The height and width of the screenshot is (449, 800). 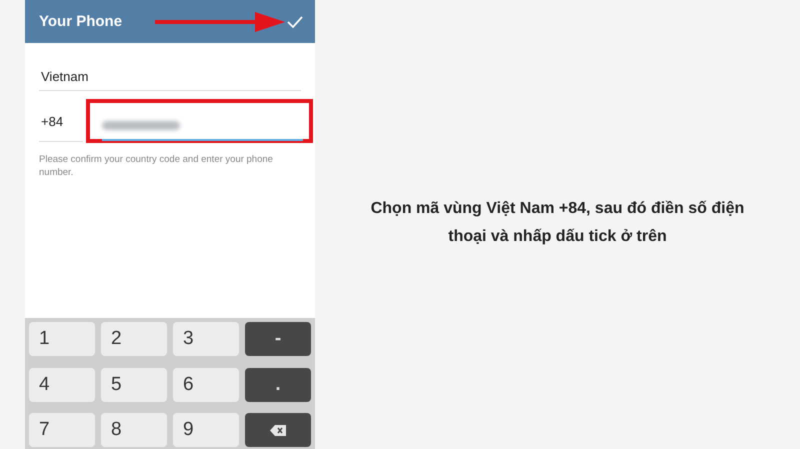 I want to click on keypad-key: 5, so click(x=134, y=385).